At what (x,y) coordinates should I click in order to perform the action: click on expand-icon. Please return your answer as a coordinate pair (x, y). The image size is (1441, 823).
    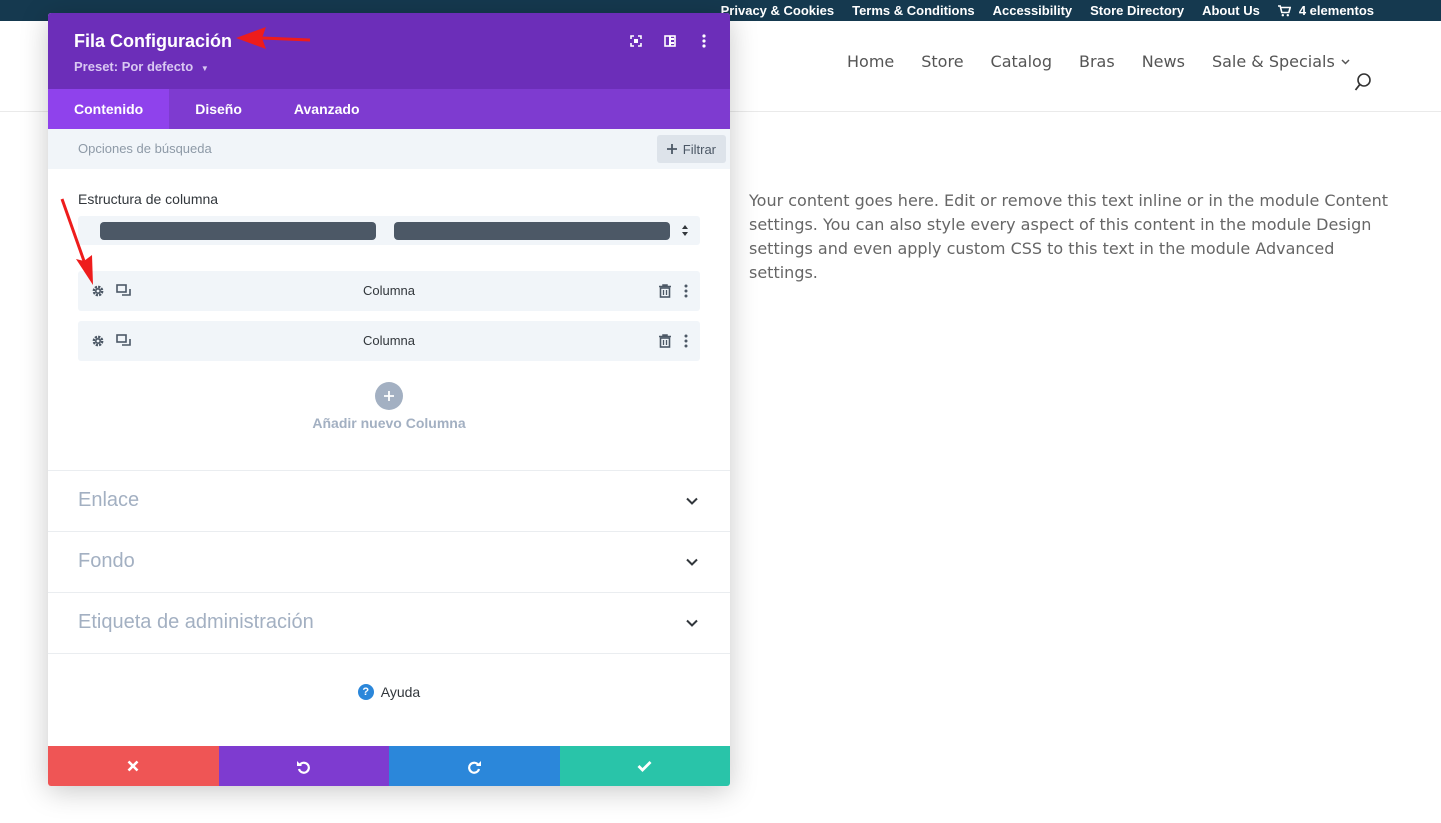
    Looking at the image, I should click on (636, 41).